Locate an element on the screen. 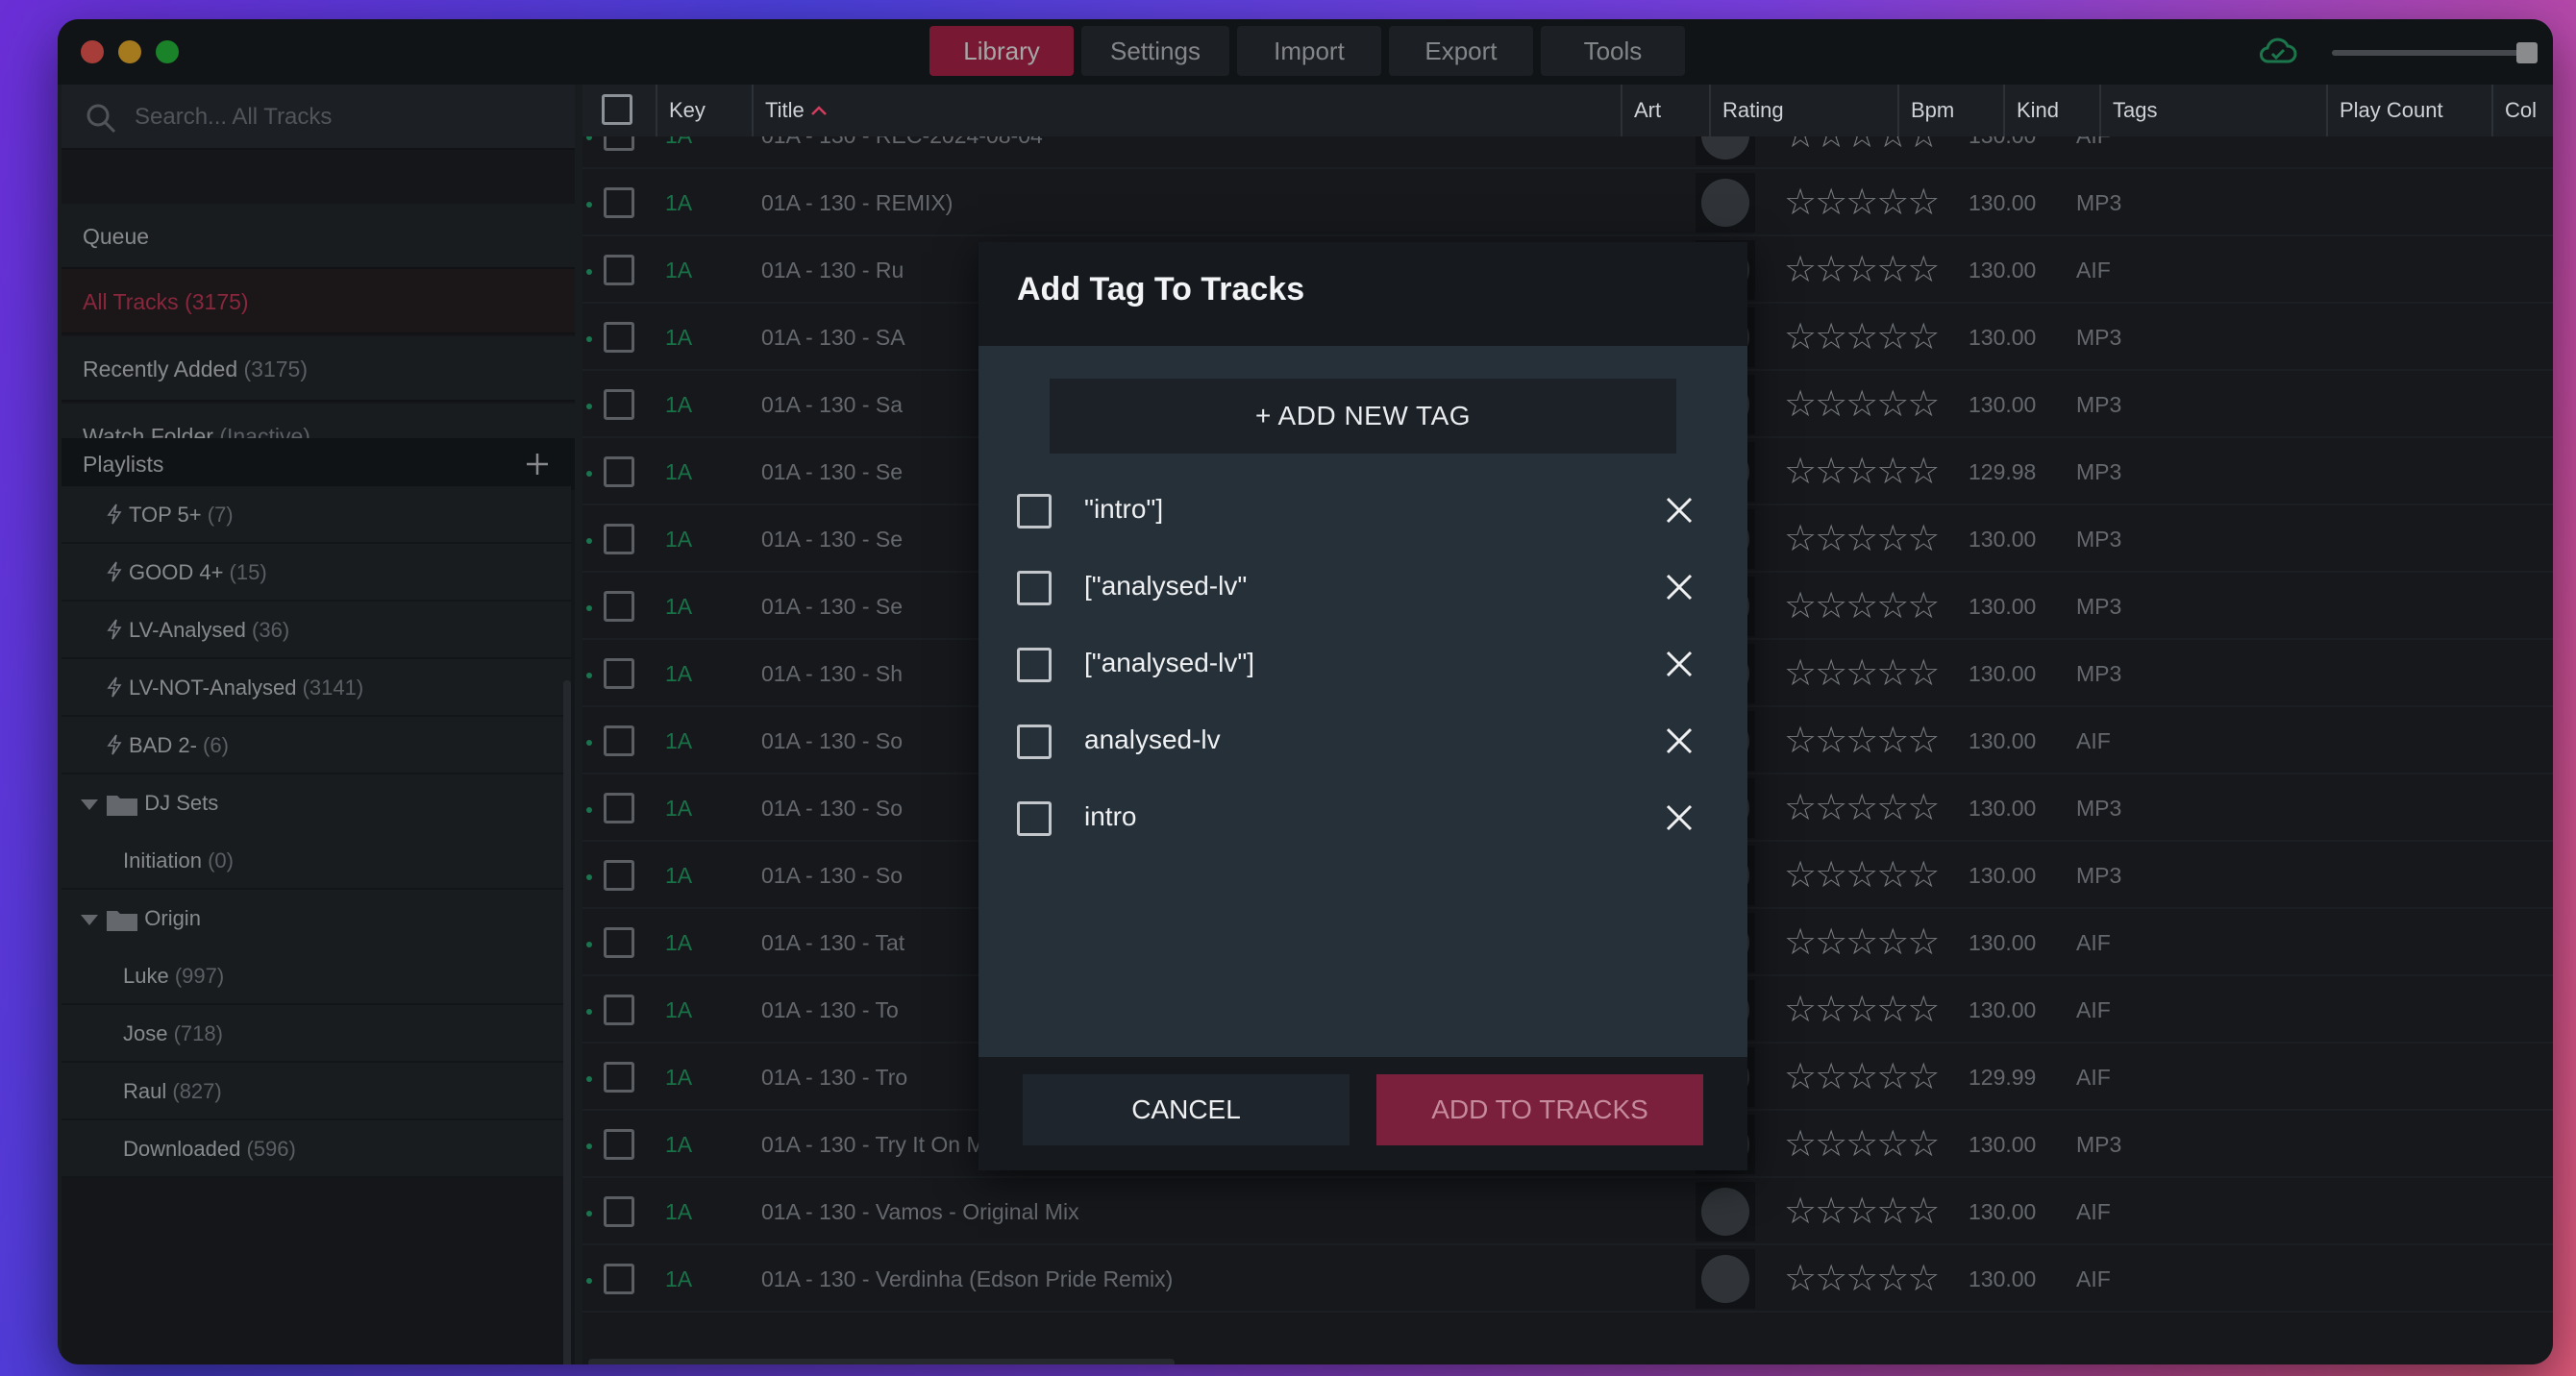 This screenshot has width=2576, height=1376. column-title-label: Title is located at coordinates (785, 110).